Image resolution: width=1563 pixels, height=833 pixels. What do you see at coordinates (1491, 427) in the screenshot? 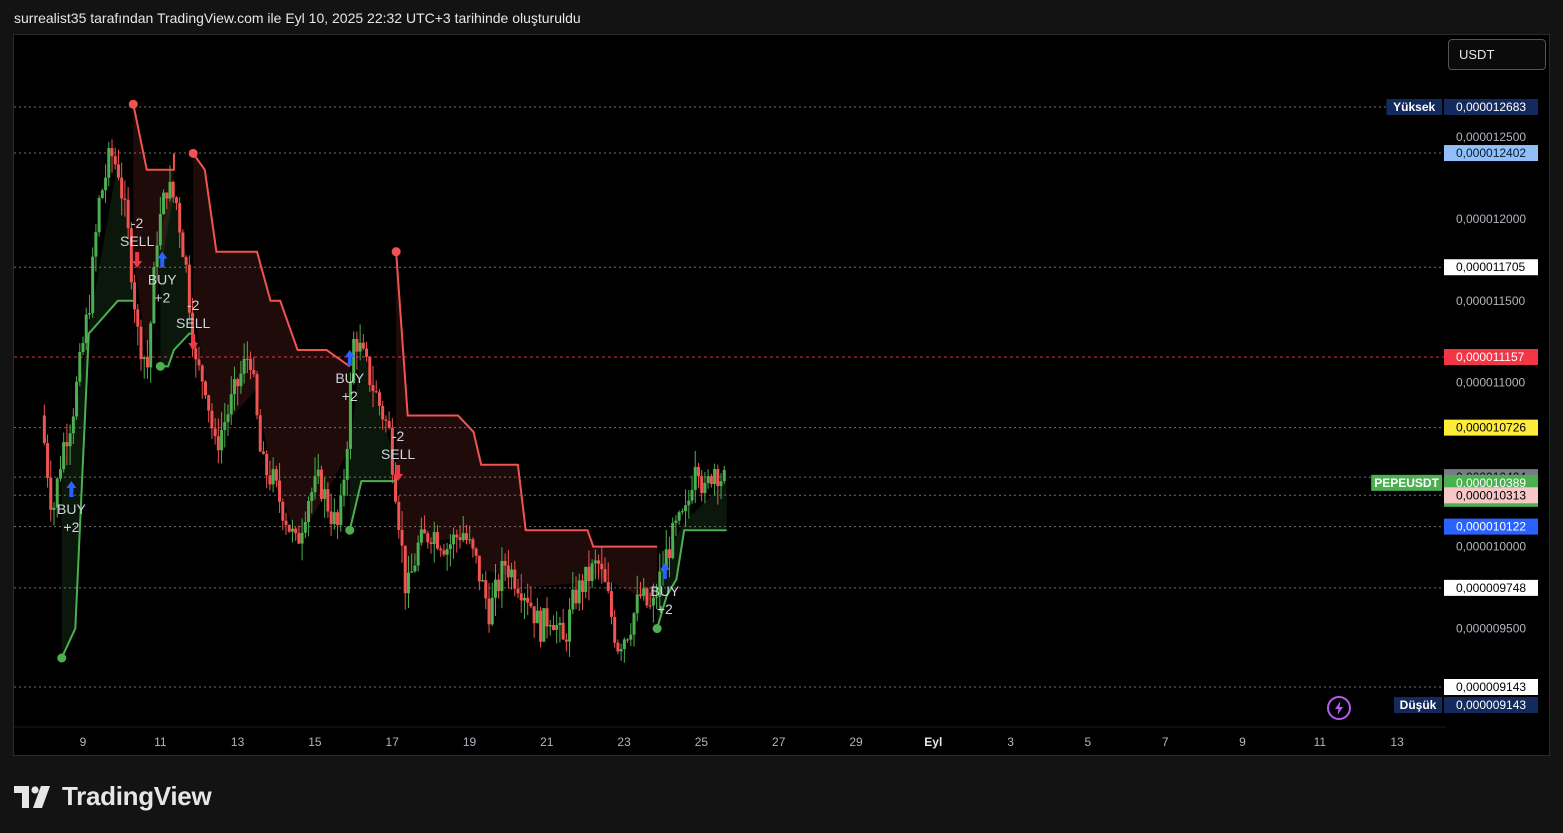
I see `price-tag: 0,000010726` at bounding box center [1491, 427].